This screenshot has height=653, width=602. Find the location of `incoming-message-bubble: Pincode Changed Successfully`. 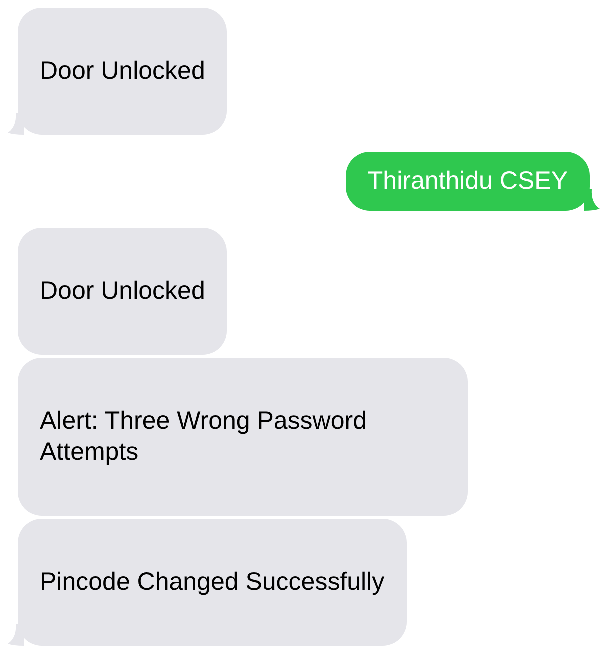

incoming-message-bubble: Pincode Changed Successfully is located at coordinates (212, 582).